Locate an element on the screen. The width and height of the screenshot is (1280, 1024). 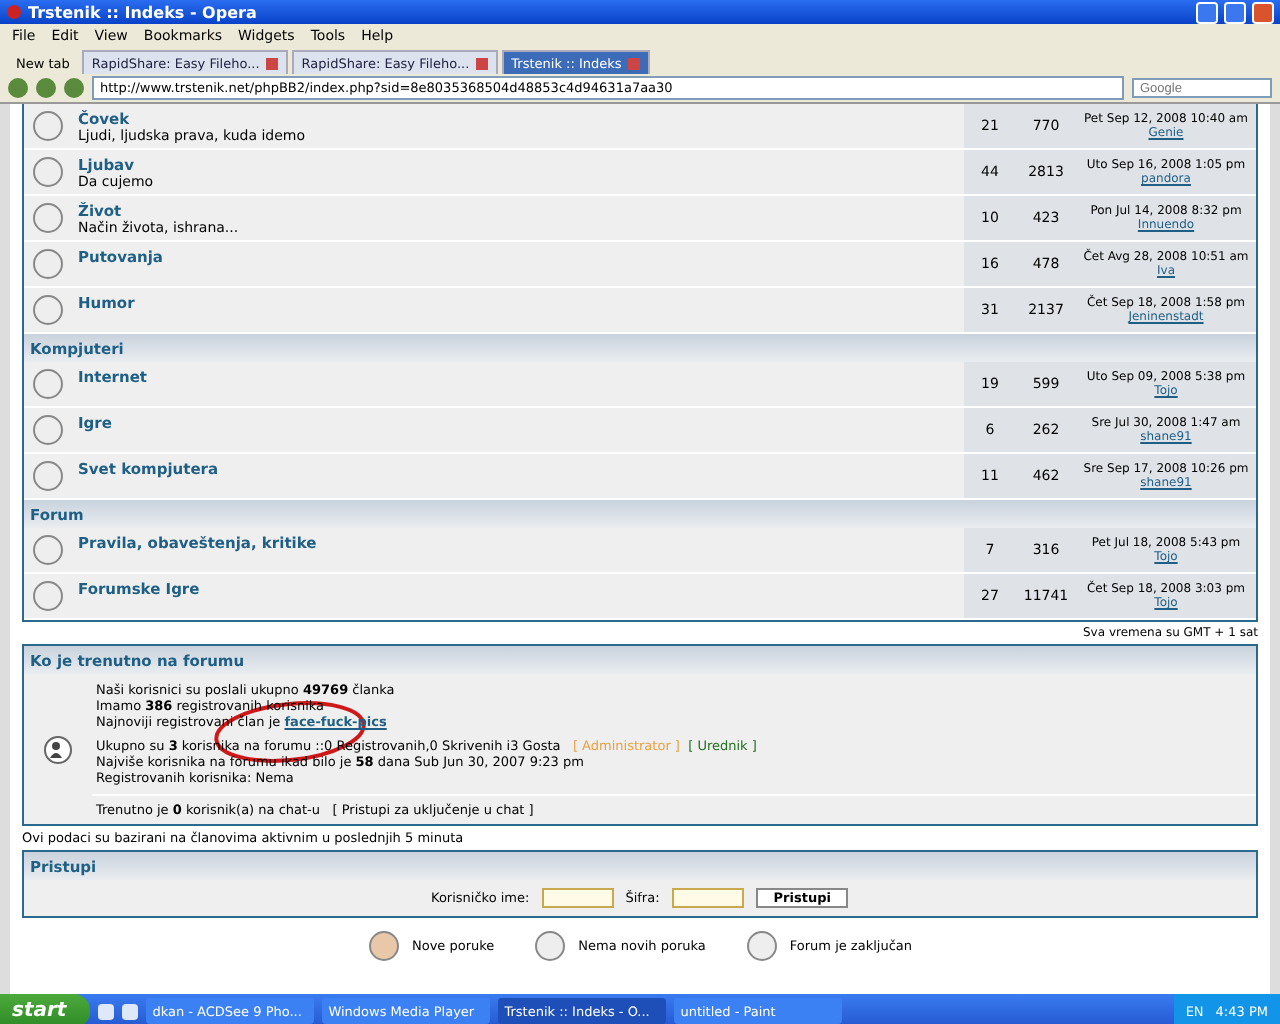
minimize-button is located at coordinates (1207, 12).